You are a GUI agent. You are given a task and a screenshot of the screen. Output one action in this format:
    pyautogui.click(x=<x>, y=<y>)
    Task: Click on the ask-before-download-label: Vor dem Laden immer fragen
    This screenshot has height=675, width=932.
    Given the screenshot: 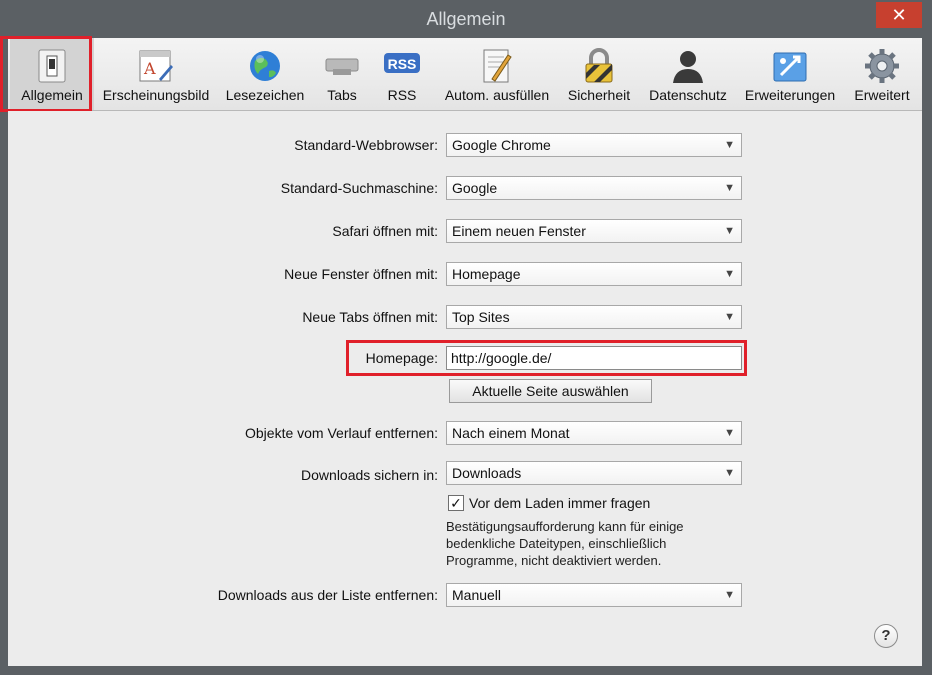 What is the action you would take?
    pyautogui.click(x=560, y=503)
    